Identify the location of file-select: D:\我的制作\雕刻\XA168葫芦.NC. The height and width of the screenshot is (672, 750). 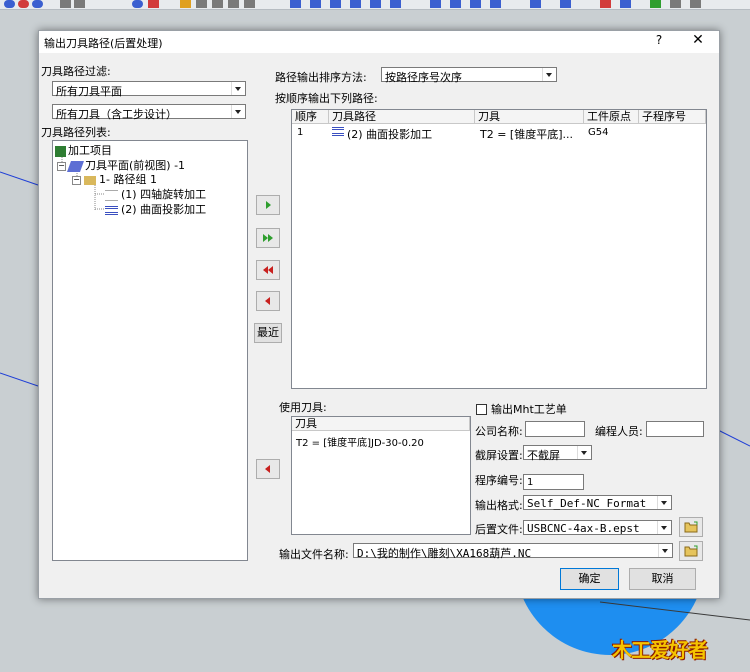
(513, 551).